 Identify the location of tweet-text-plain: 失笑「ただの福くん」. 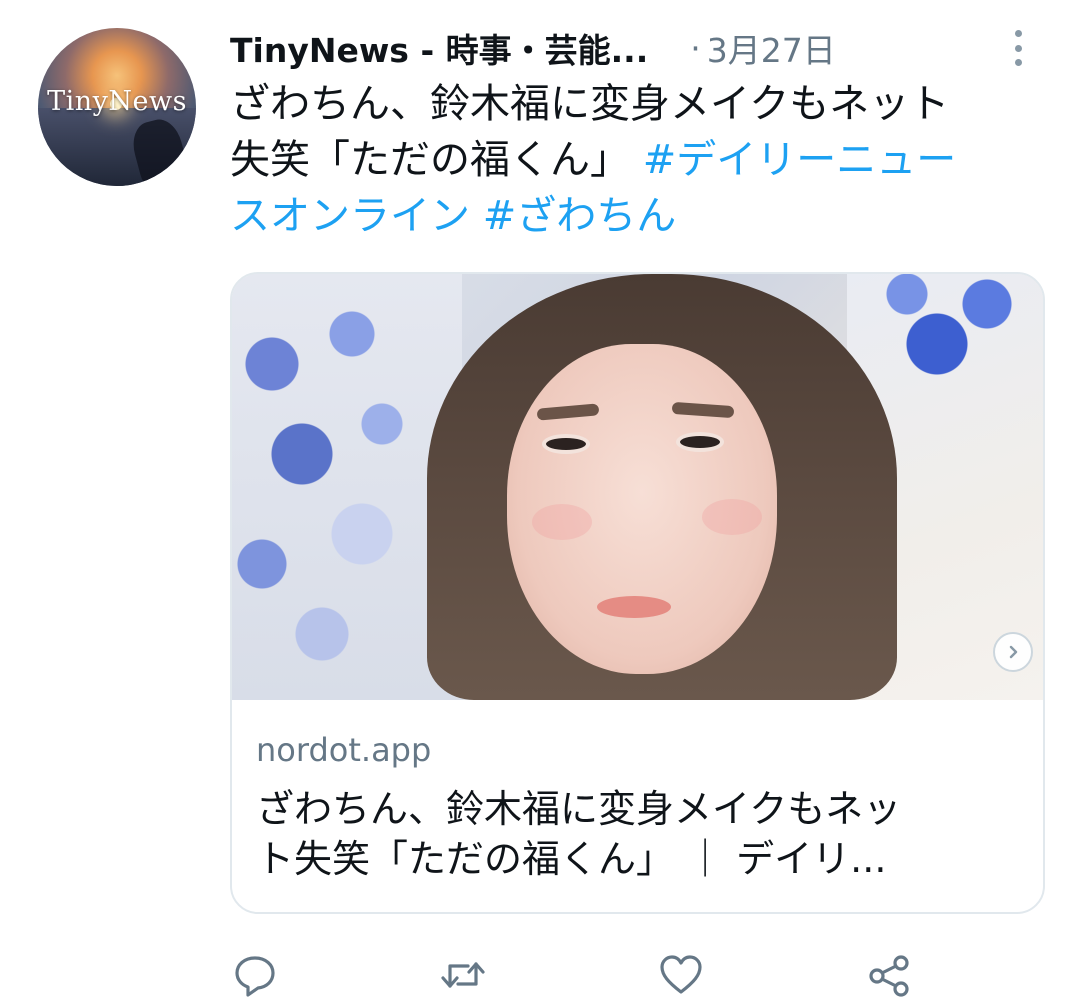
(436, 160).